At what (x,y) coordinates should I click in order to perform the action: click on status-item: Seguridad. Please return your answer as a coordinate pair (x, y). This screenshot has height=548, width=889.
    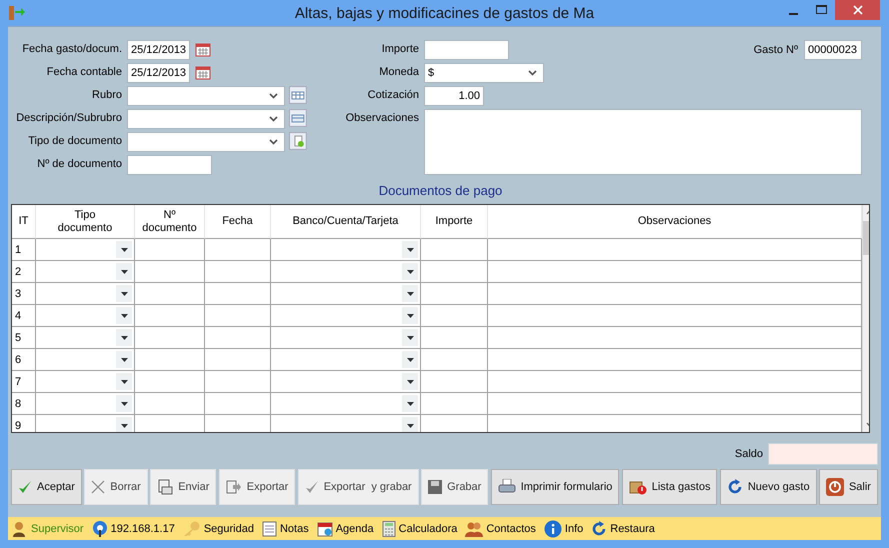
    Looking at the image, I should click on (218, 528).